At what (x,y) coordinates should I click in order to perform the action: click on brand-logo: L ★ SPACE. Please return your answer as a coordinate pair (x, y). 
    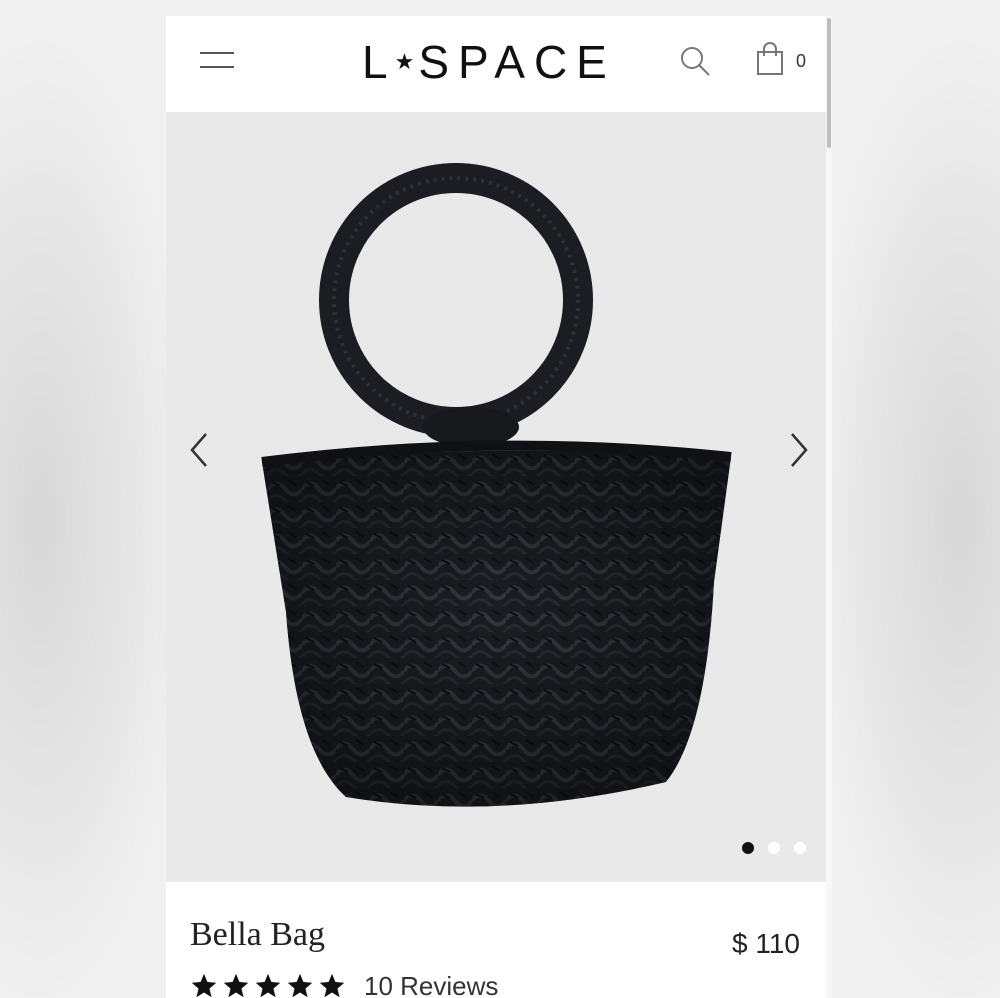
    Looking at the image, I should click on (492, 62).